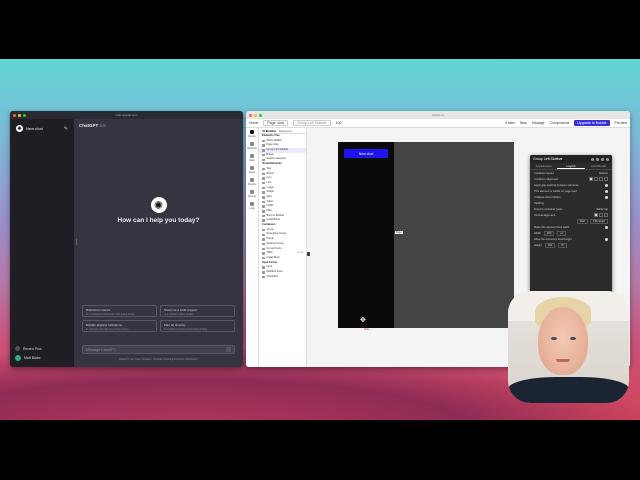  I want to click on unit-selector: %, so click(562, 245).